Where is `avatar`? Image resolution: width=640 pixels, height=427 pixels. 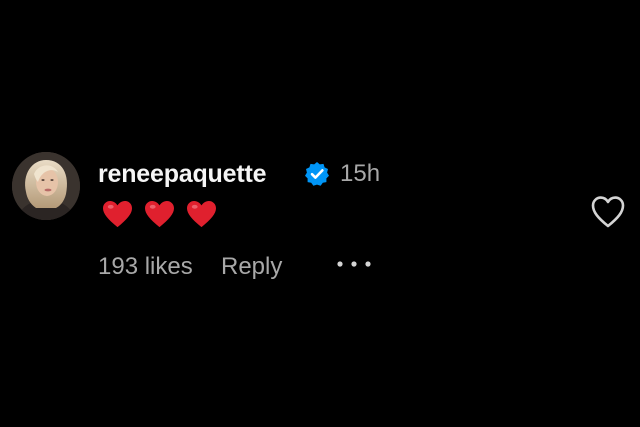 avatar is located at coordinates (46, 186).